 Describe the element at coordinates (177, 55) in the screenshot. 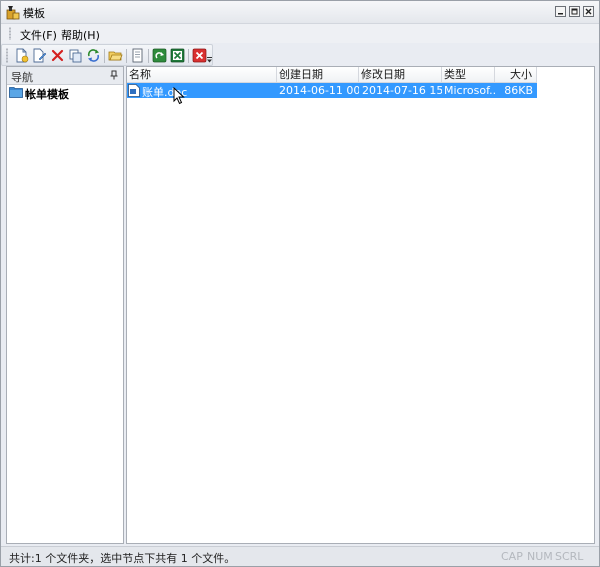

I see `excel-icon` at that location.